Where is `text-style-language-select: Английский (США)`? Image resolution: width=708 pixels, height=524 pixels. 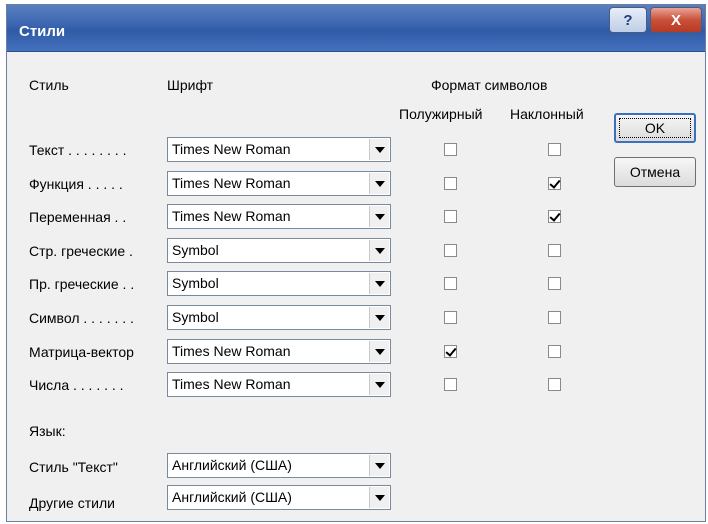
text-style-language-select: Английский (США) is located at coordinates (279, 465).